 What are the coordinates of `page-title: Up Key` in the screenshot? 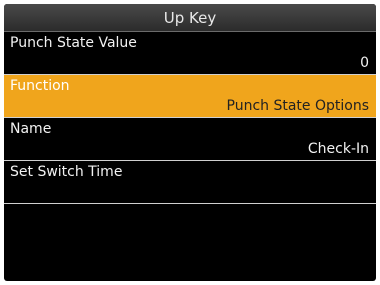 It's located at (190, 17).